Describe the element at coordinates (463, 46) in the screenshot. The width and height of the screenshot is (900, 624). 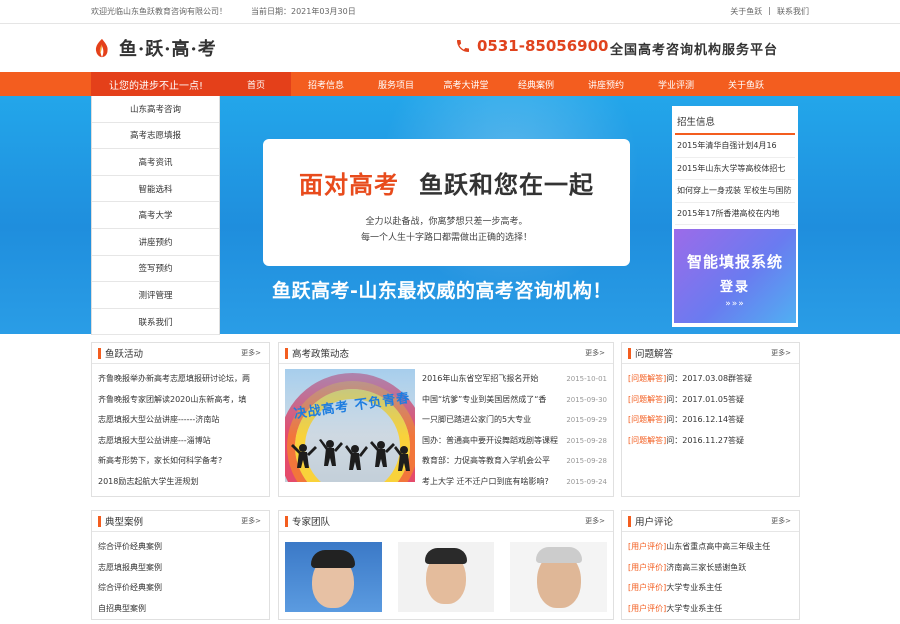
I see `phone-icon` at that location.